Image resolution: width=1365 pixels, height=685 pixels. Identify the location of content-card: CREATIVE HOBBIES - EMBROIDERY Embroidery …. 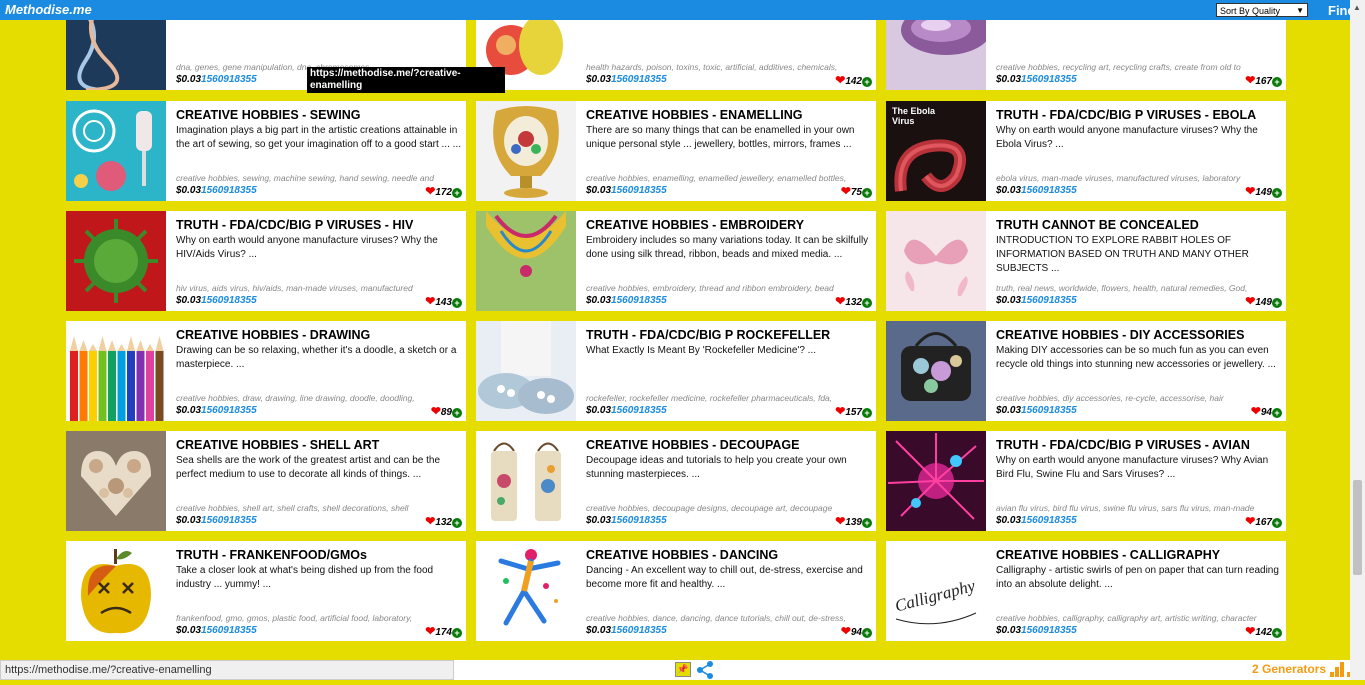
(676, 261).